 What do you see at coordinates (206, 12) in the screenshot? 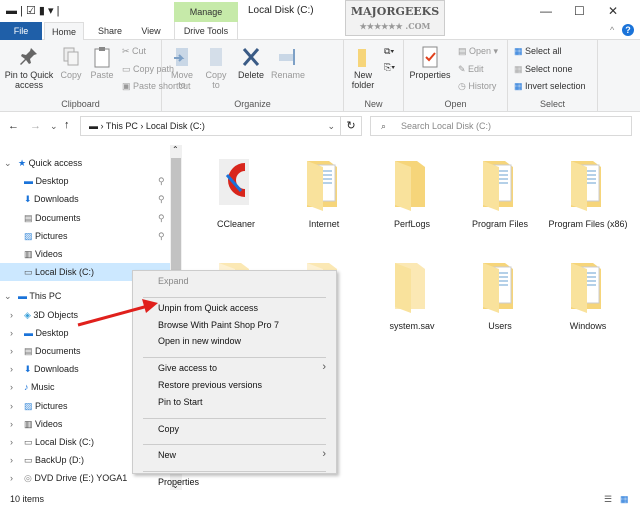
I see `tab-manage: Manage` at bounding box center [206, 12].